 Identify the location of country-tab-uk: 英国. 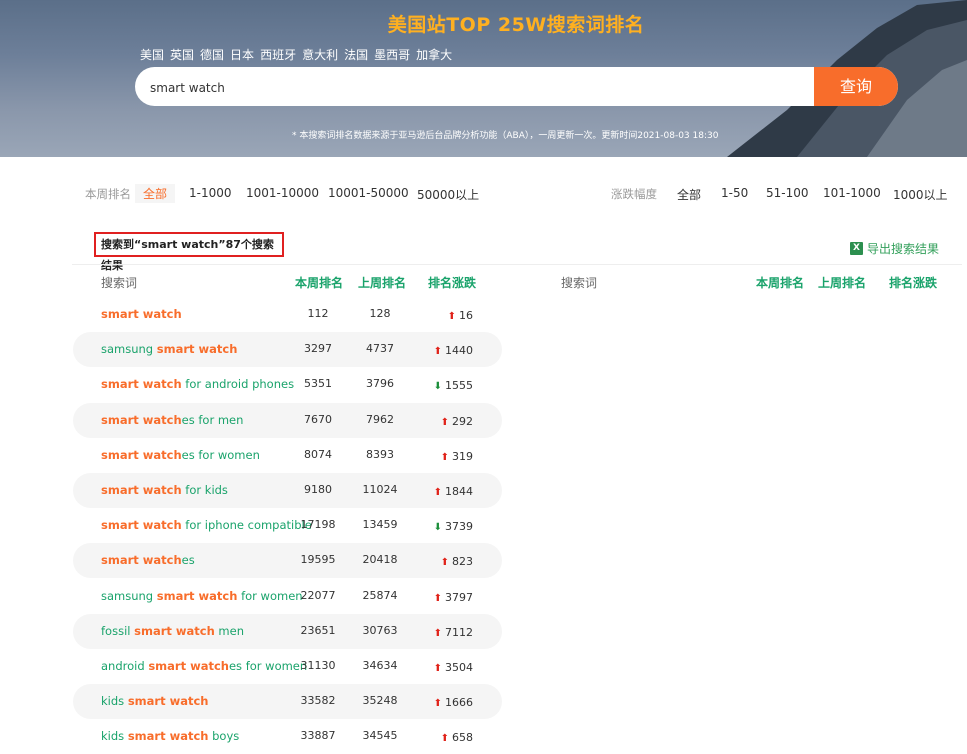
(182, 54).